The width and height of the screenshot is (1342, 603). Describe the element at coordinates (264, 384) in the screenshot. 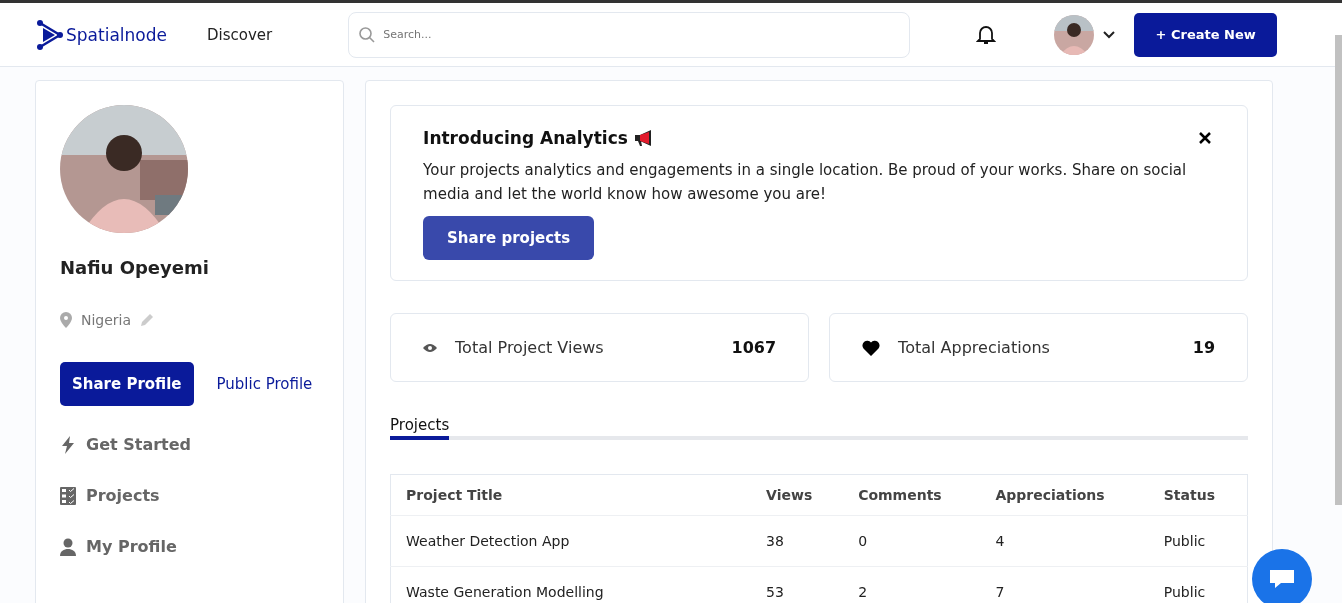

I see `public-profile-link: Public Profile` at that location.